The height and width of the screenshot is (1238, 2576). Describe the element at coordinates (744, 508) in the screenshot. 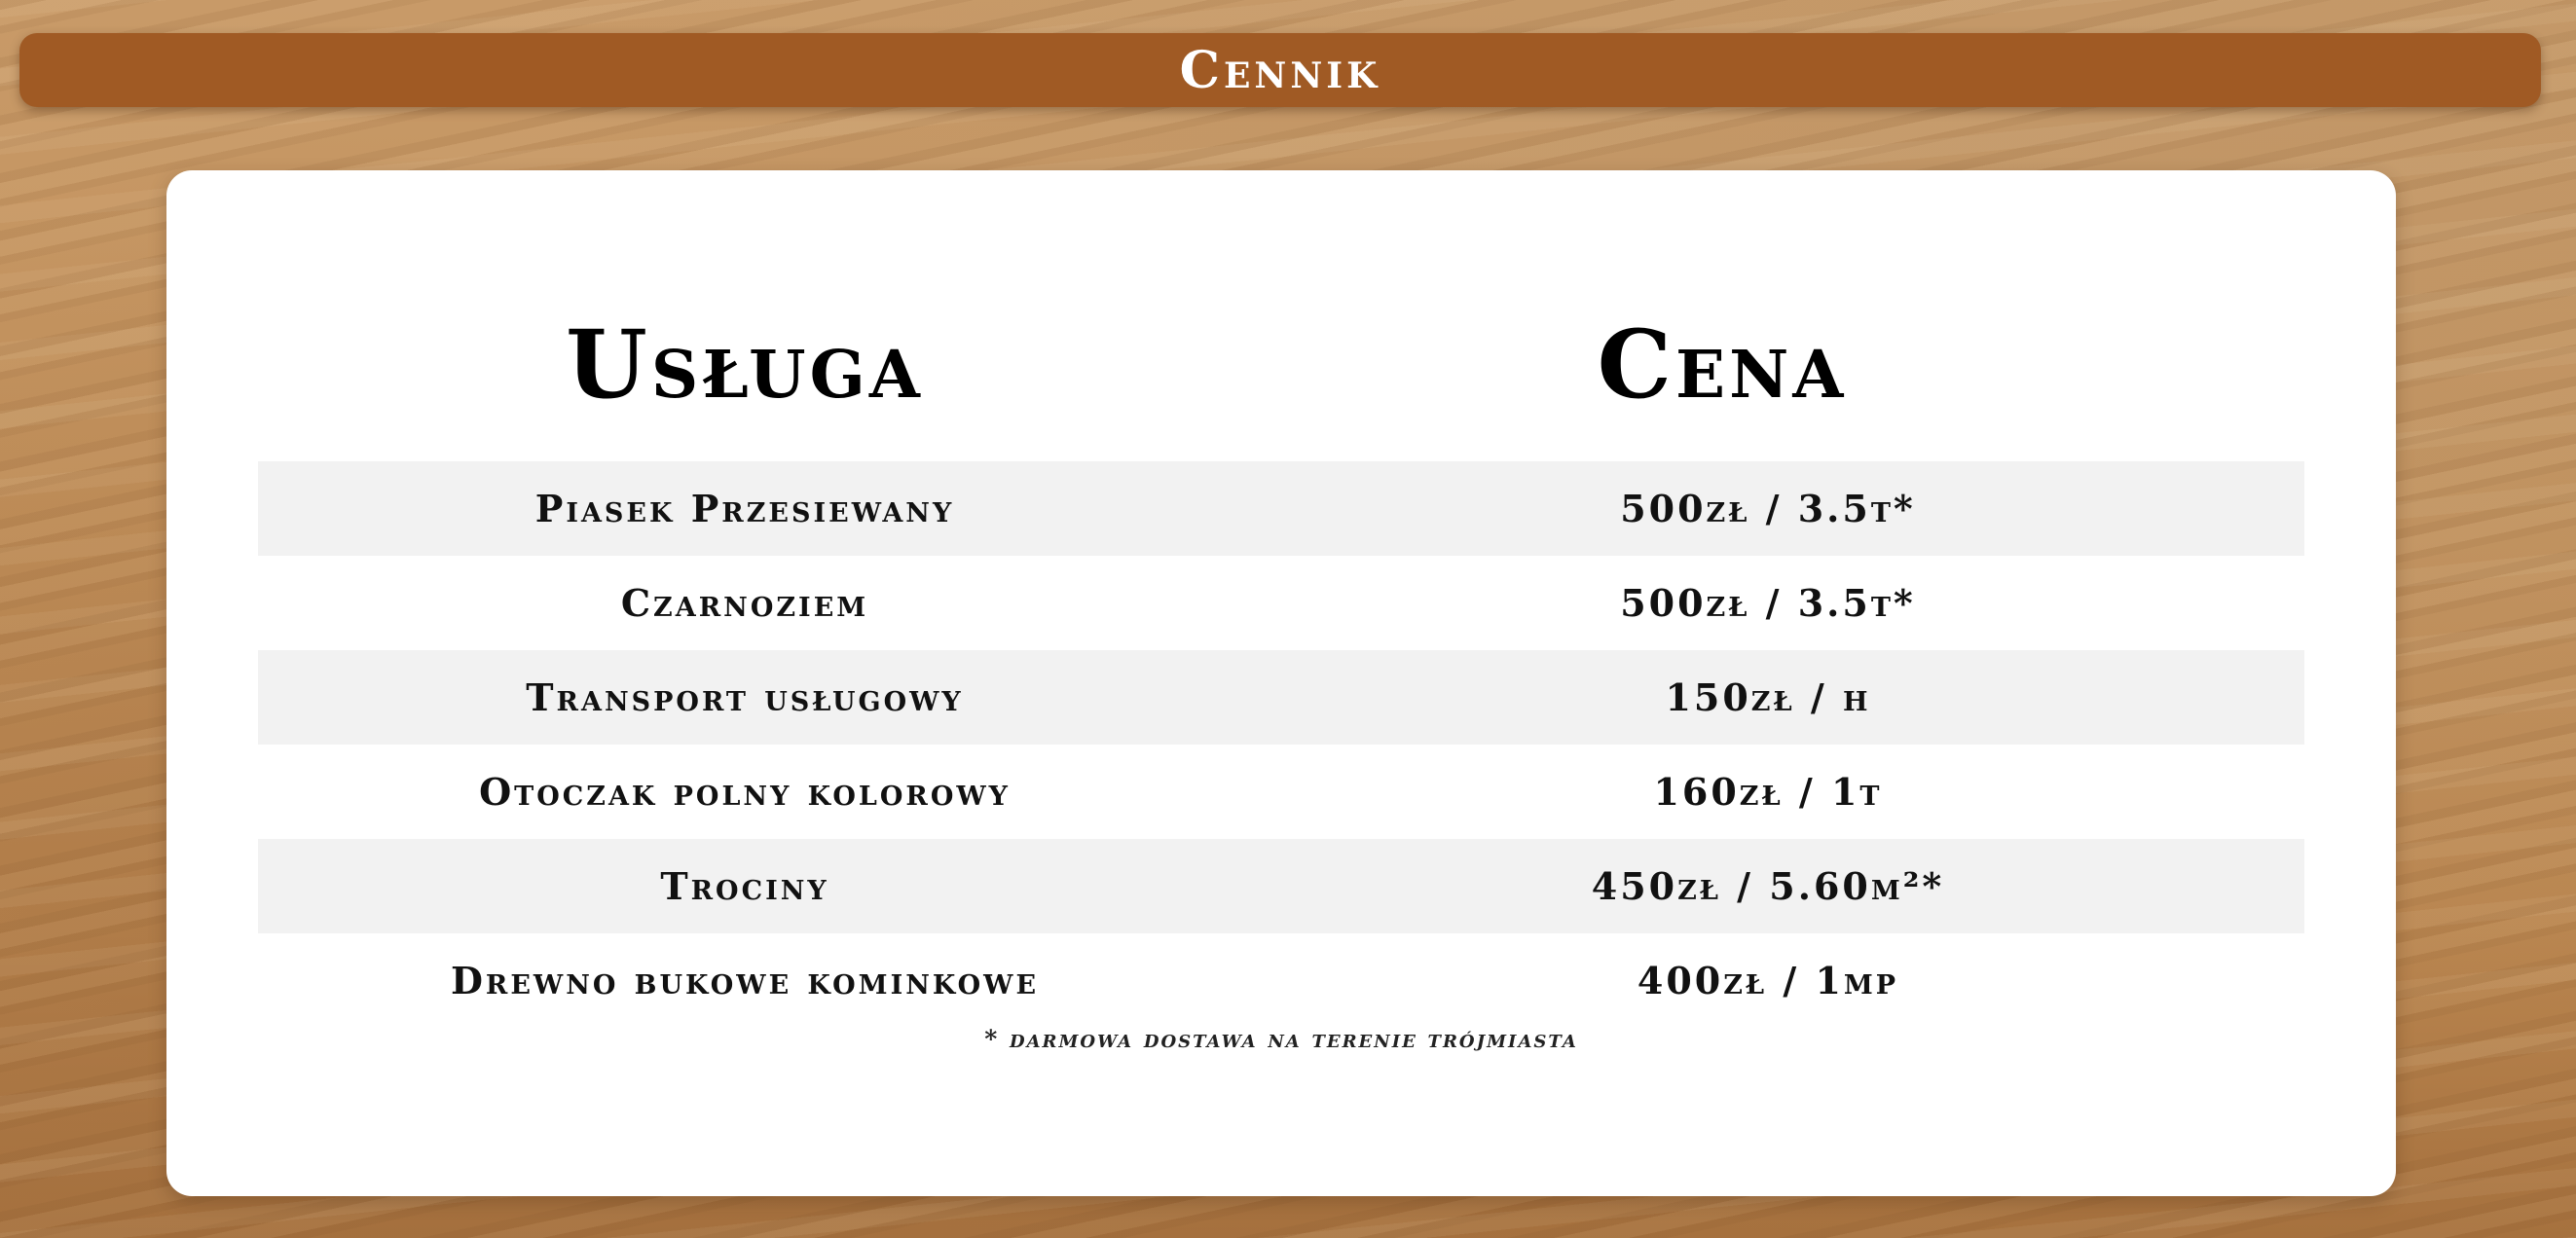

I see `service-name: Piasek Przesiewany` at that location.